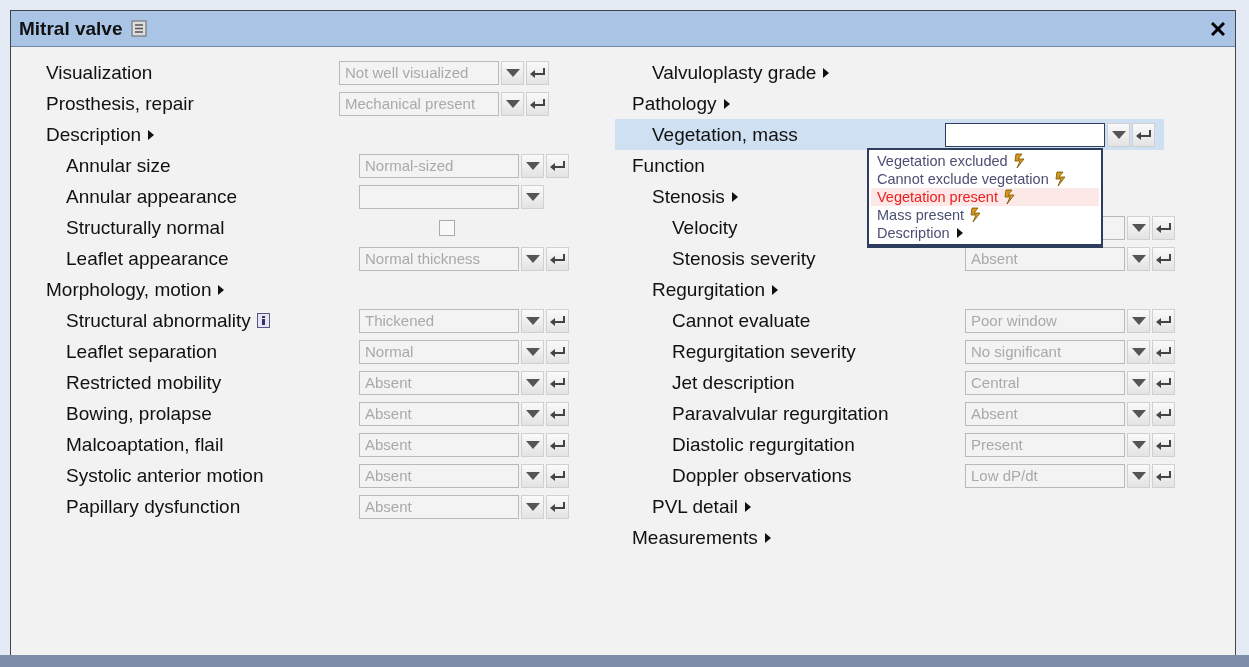  Describe the element at coordinates (985, 161) in the screenshot. I see `menu-item: Vegetation excluded` at that location.